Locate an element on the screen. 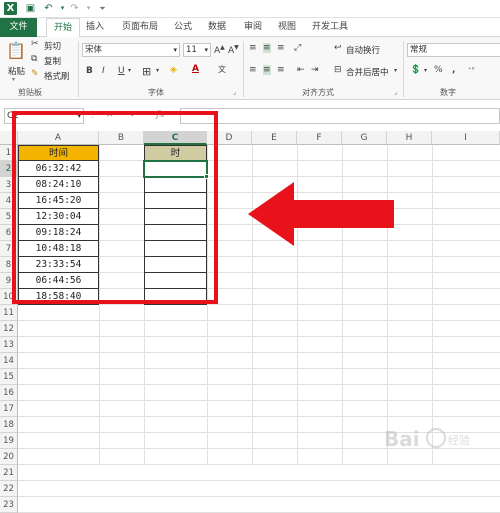 The width and height of the screenshot is (500, 513). row-header-11: 11 is located at coordinates (9, 313).